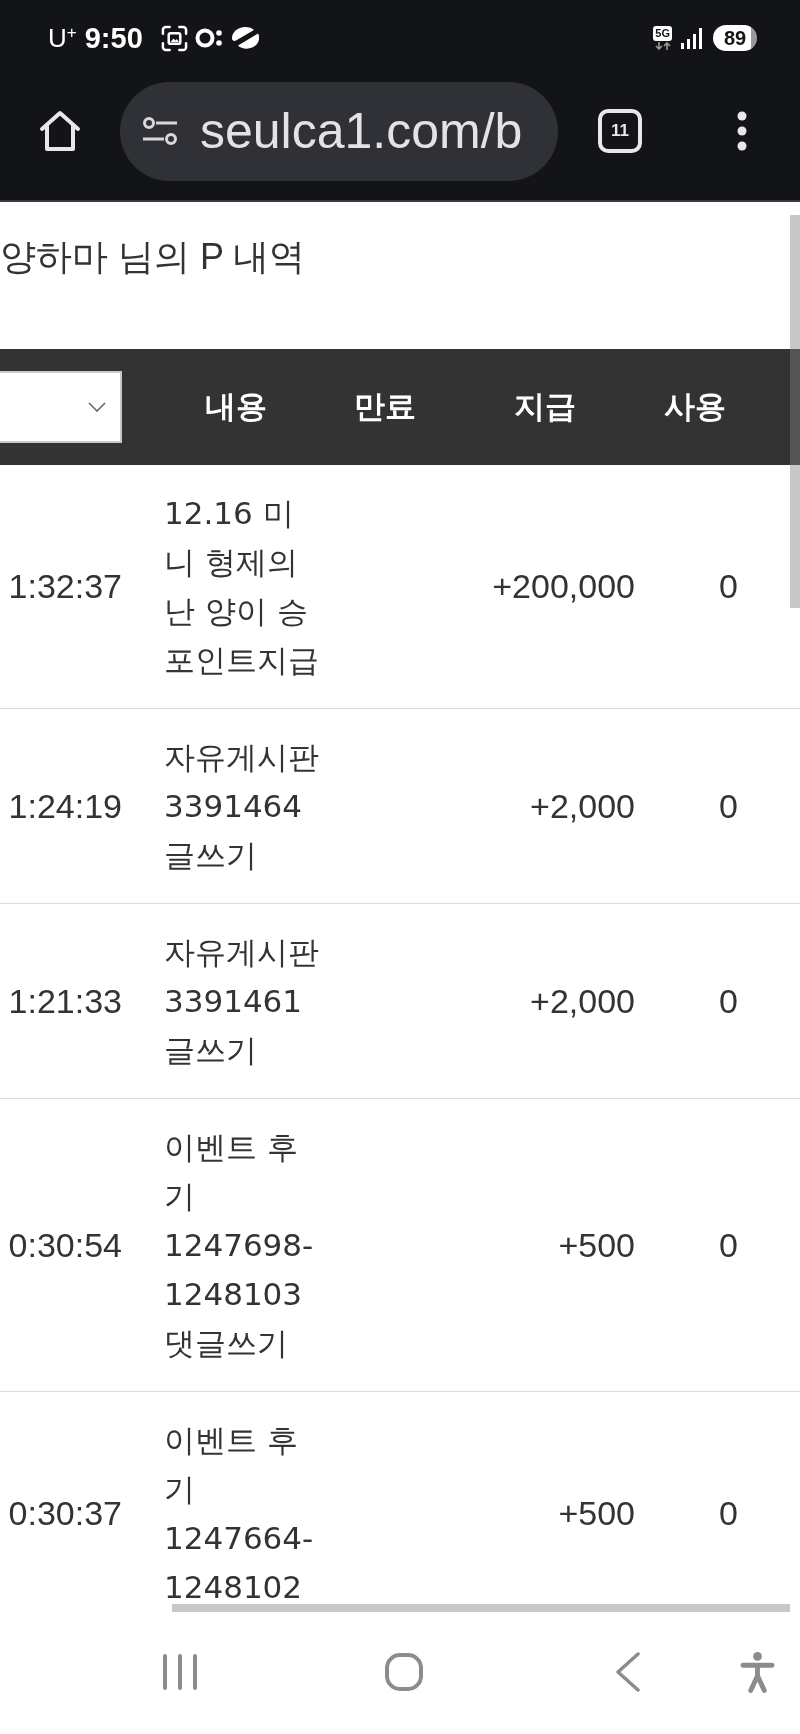  Describe the element at coordinates (691, 38) in the screenshot. I see `signal-icon` at that location.